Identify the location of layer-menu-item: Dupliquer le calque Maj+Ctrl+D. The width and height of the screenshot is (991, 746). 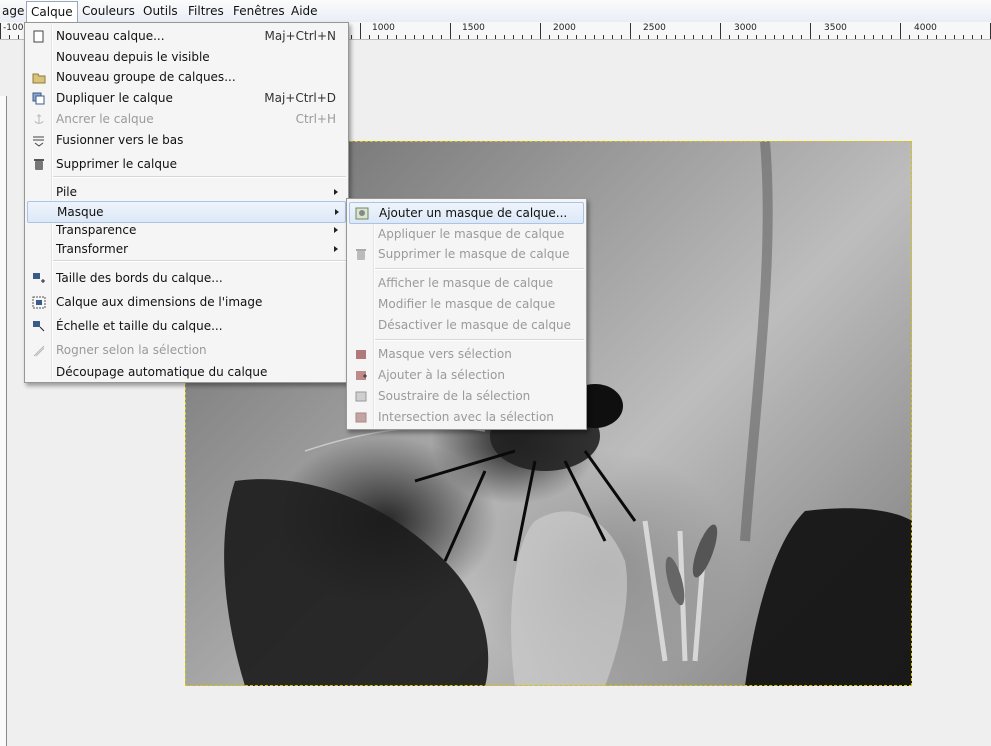
(185, 98).